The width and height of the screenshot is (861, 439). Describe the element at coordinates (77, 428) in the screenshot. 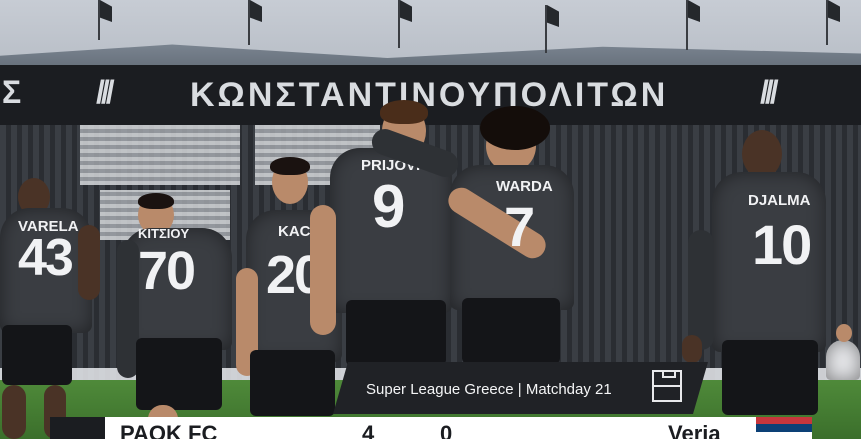

I see `home-crest-block` at that location.